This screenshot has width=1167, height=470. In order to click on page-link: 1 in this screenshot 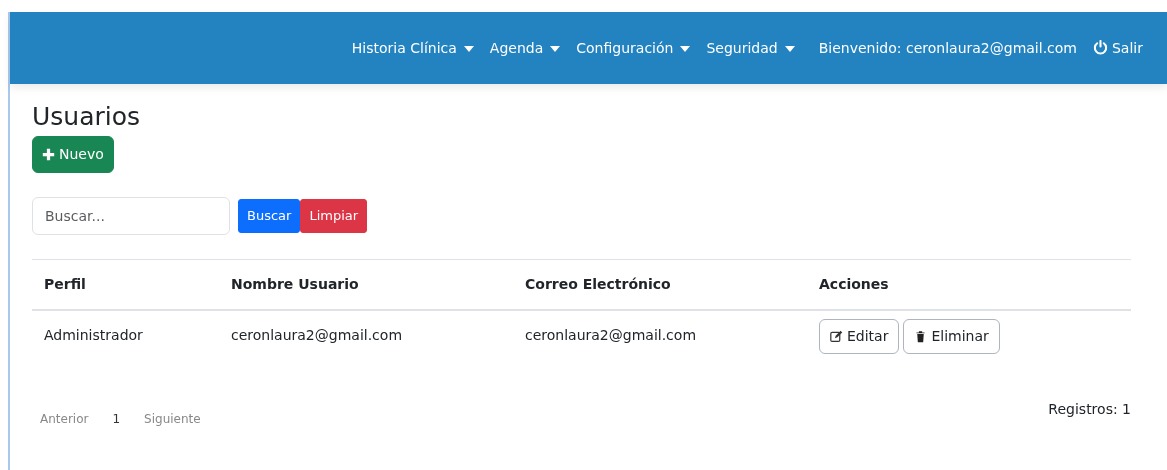, I will do `click(116, 419)`.